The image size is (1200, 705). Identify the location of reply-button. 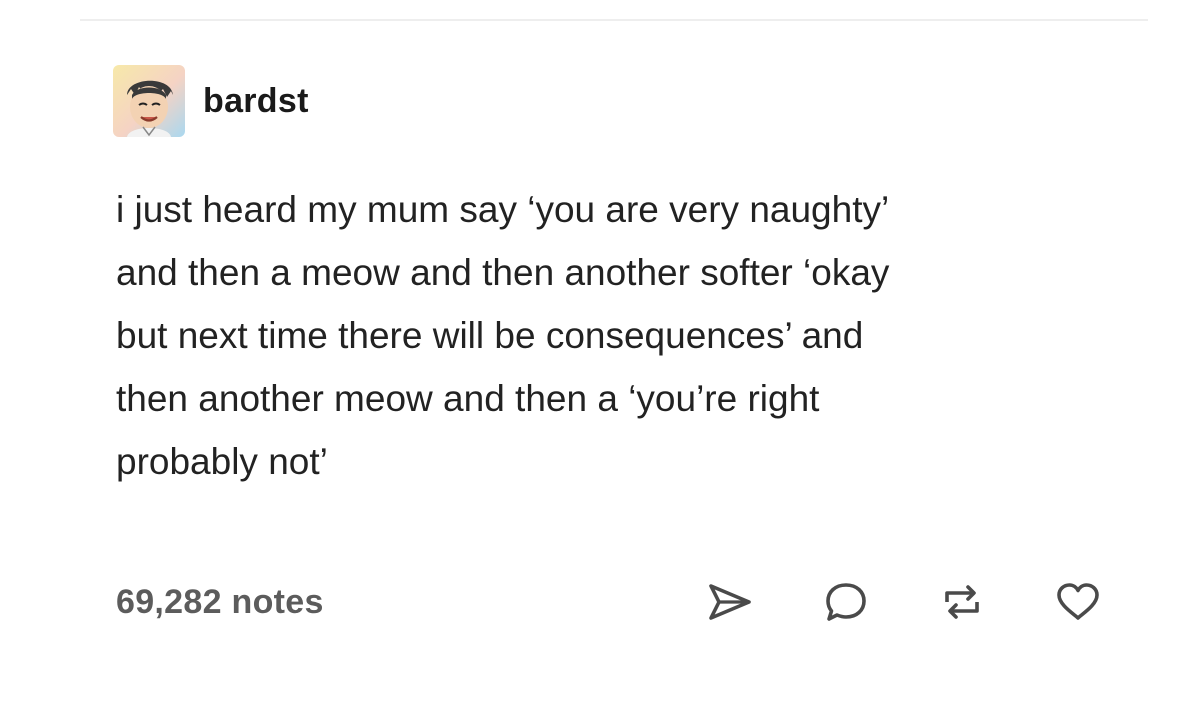
(846, 602).